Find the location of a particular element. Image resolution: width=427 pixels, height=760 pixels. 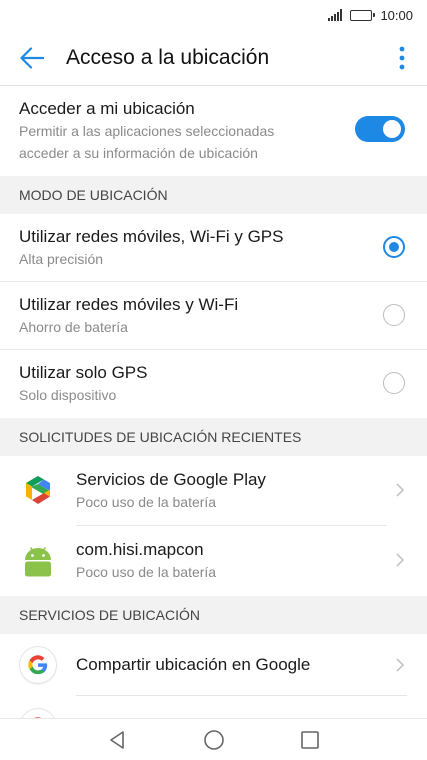

system-nav-bar is located at coordinates (213, 739).